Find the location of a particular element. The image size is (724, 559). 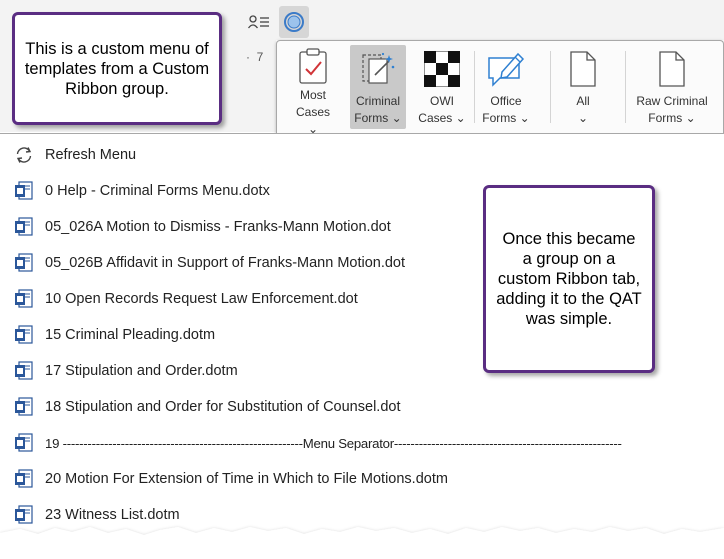

owi-cases-button: OWI Cases ⌄ is located at coordinates (442, 87).